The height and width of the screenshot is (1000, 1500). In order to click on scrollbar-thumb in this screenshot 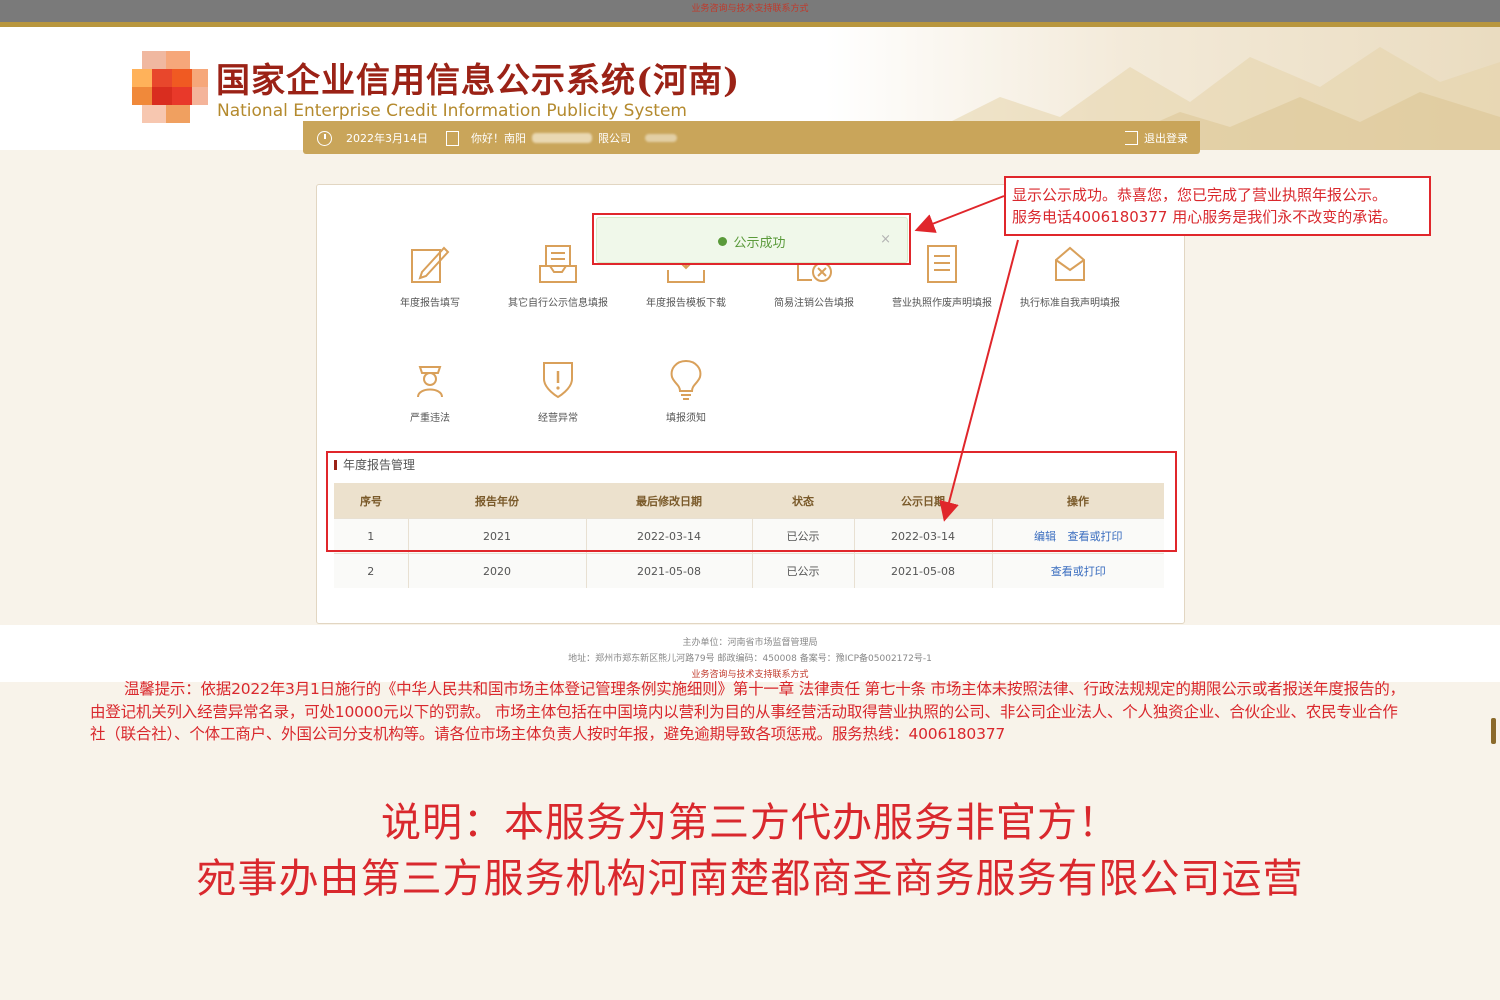, I will do `click(1493, 731)`.